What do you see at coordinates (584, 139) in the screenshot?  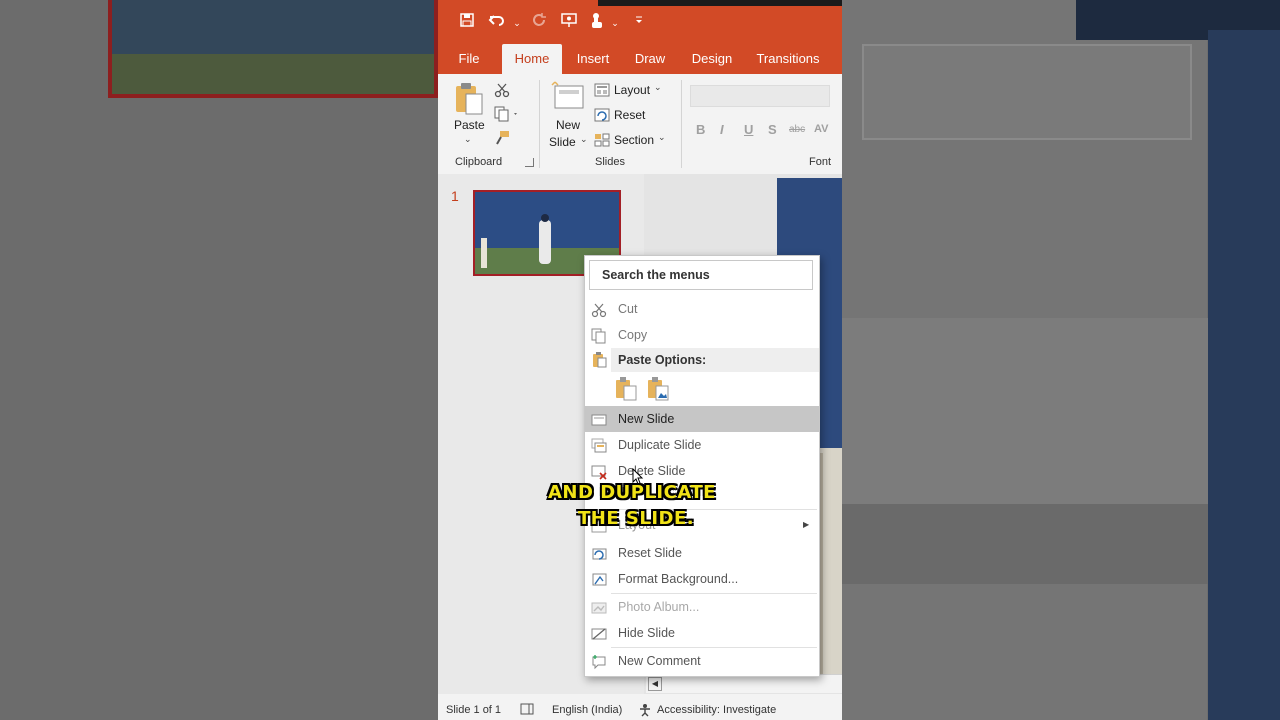 I see `new-slide-dropdown-icon: ⌄` at bounding box center [584, 139].